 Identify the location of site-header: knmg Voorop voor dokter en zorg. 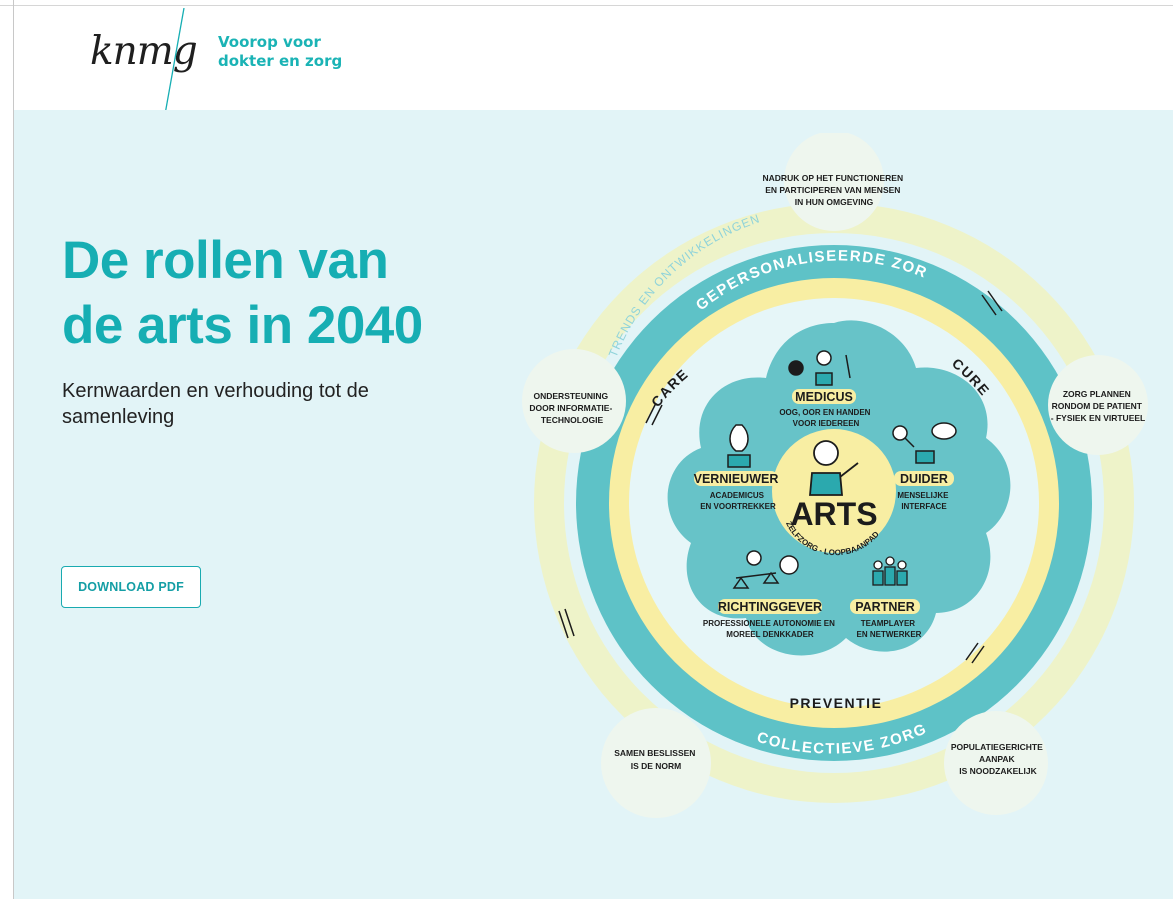
(593, 63).